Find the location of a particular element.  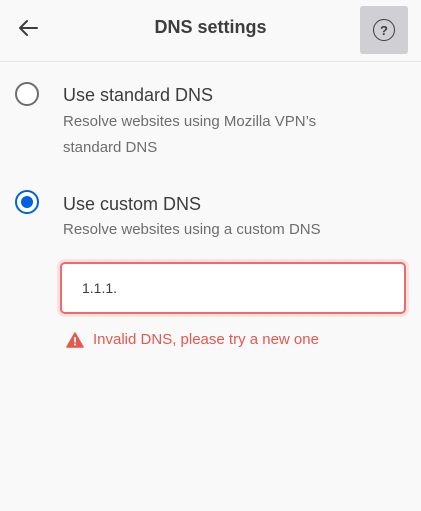

standard-dns-title: Use standard DNS is located at coordinates (138, 95).